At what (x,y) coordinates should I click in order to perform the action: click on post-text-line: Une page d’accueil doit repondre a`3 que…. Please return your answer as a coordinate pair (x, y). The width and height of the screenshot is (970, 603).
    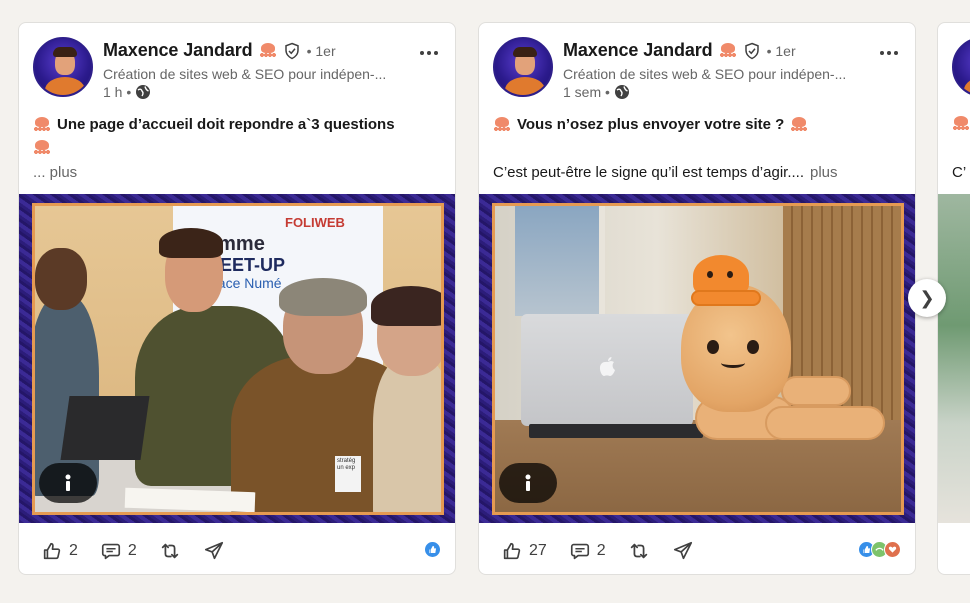
    Looking at the image, I should click on (226, 124).